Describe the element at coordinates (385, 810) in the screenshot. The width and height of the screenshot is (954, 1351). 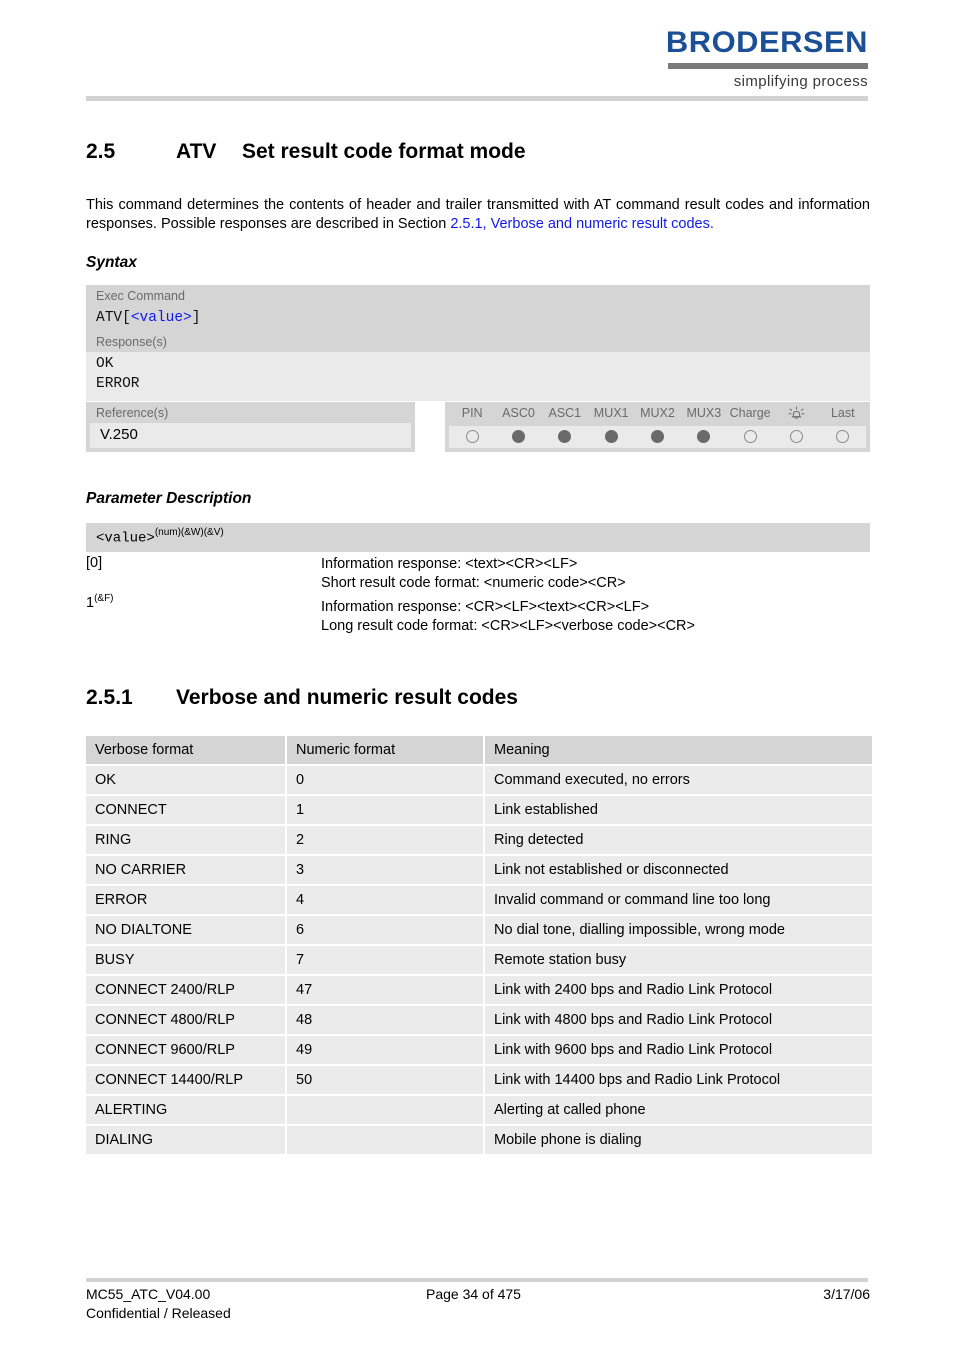
I see `cell-numeric: 1` at that location.